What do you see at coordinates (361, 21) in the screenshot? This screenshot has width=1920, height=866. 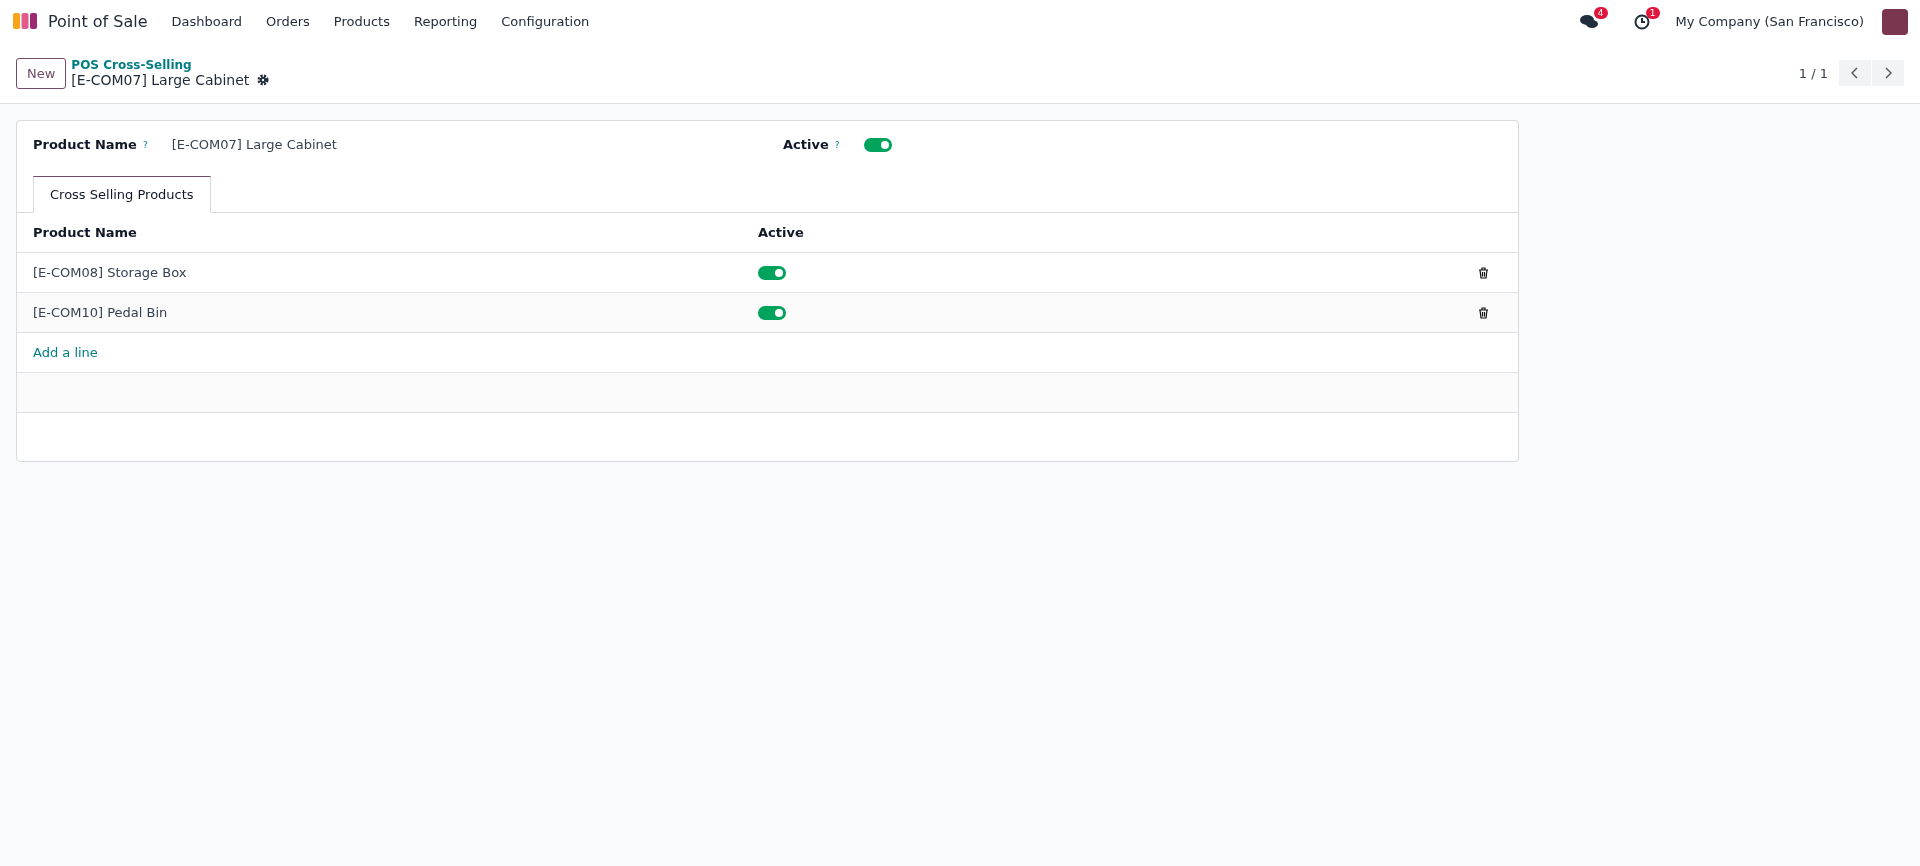 I see `menu-item: Products` at bounding box center [361, 21].